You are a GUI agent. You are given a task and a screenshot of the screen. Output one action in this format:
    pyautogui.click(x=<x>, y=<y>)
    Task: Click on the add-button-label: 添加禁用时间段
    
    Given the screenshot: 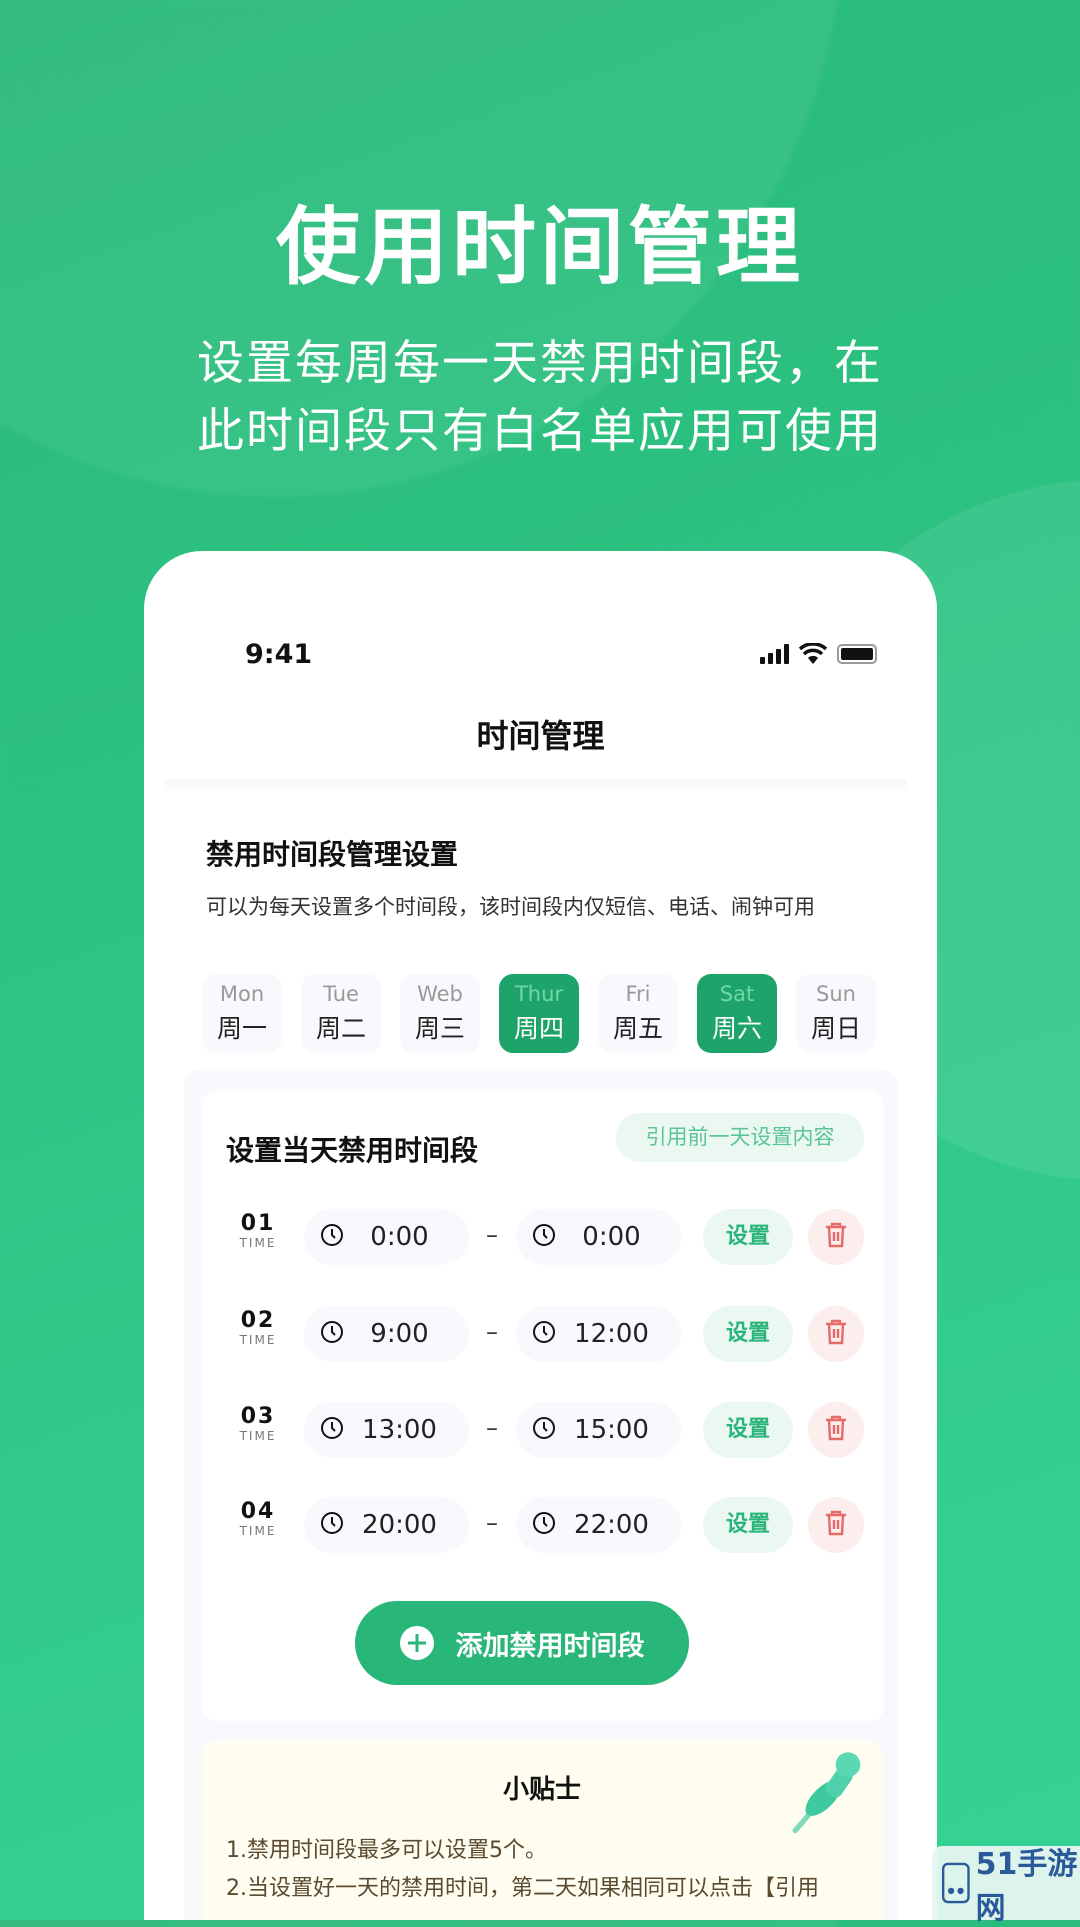 What is the action you would take?
    pyautogui.click(x=550, y=1646)
    